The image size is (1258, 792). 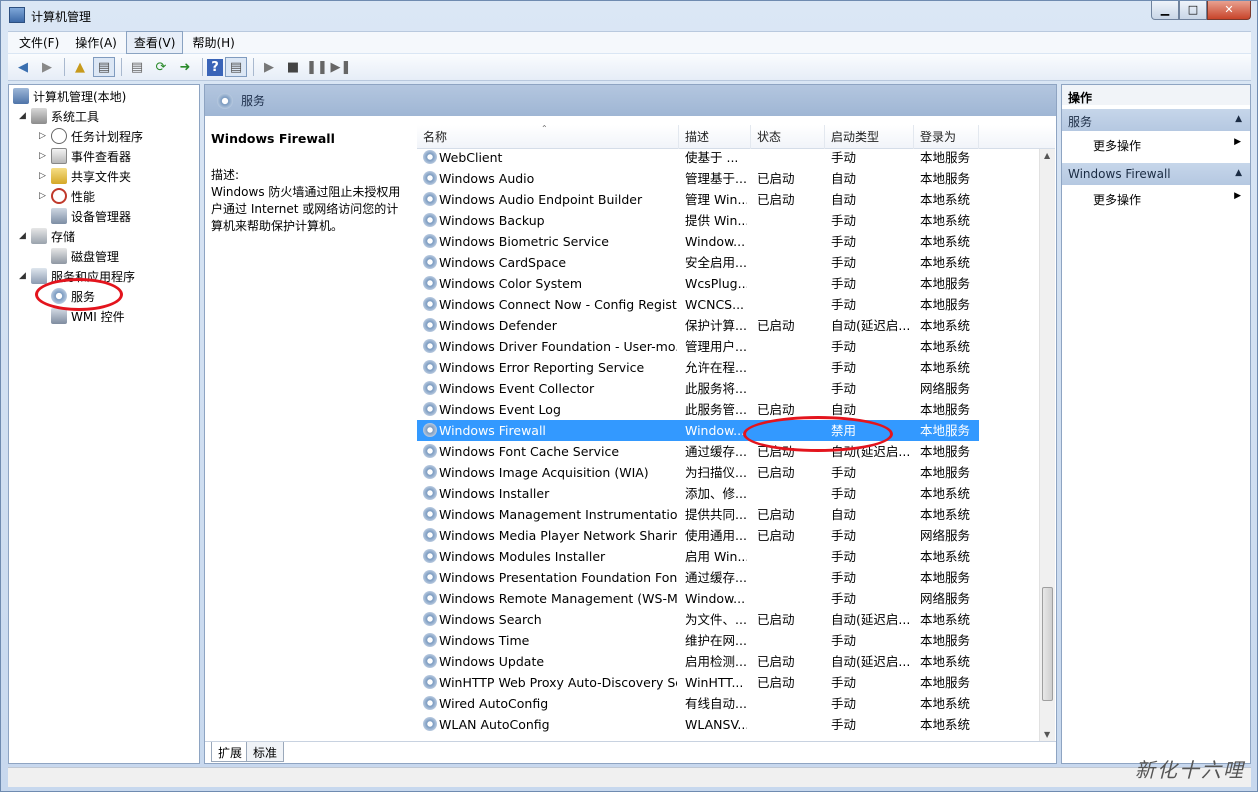 I want to click on service-status, so click(x=791, y=493).